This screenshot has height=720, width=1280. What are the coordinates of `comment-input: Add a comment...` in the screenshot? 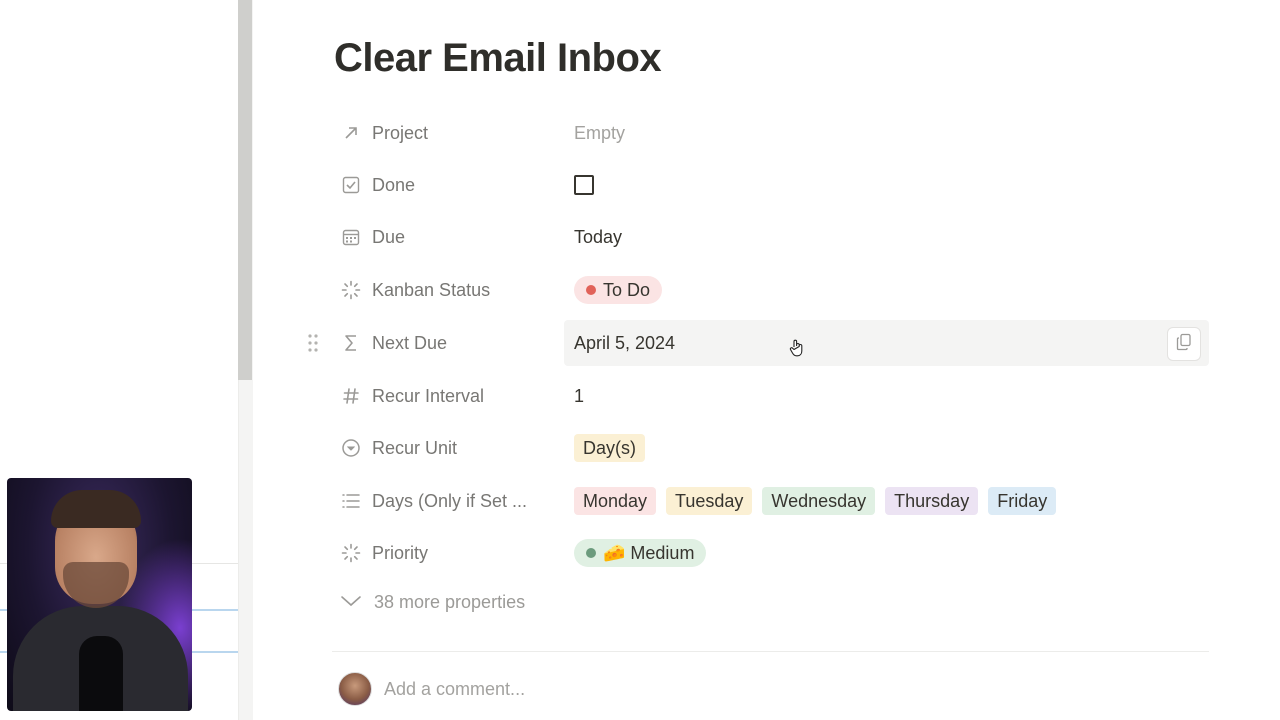 It's located at (454, 689).